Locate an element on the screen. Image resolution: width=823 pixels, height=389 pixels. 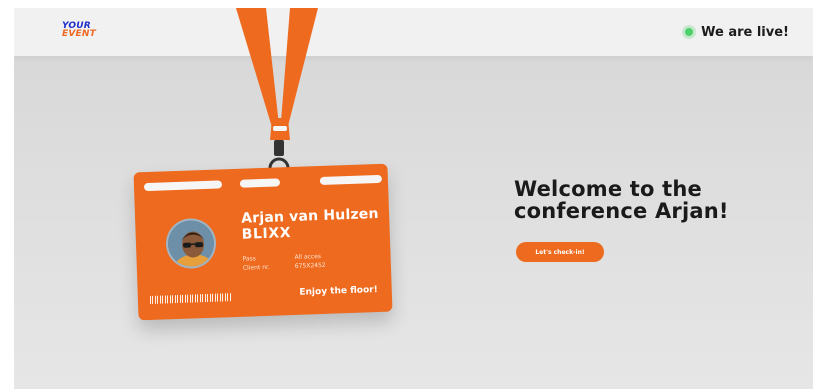
event-logo: YOUR EVENT is located at coordinates (79, 30).